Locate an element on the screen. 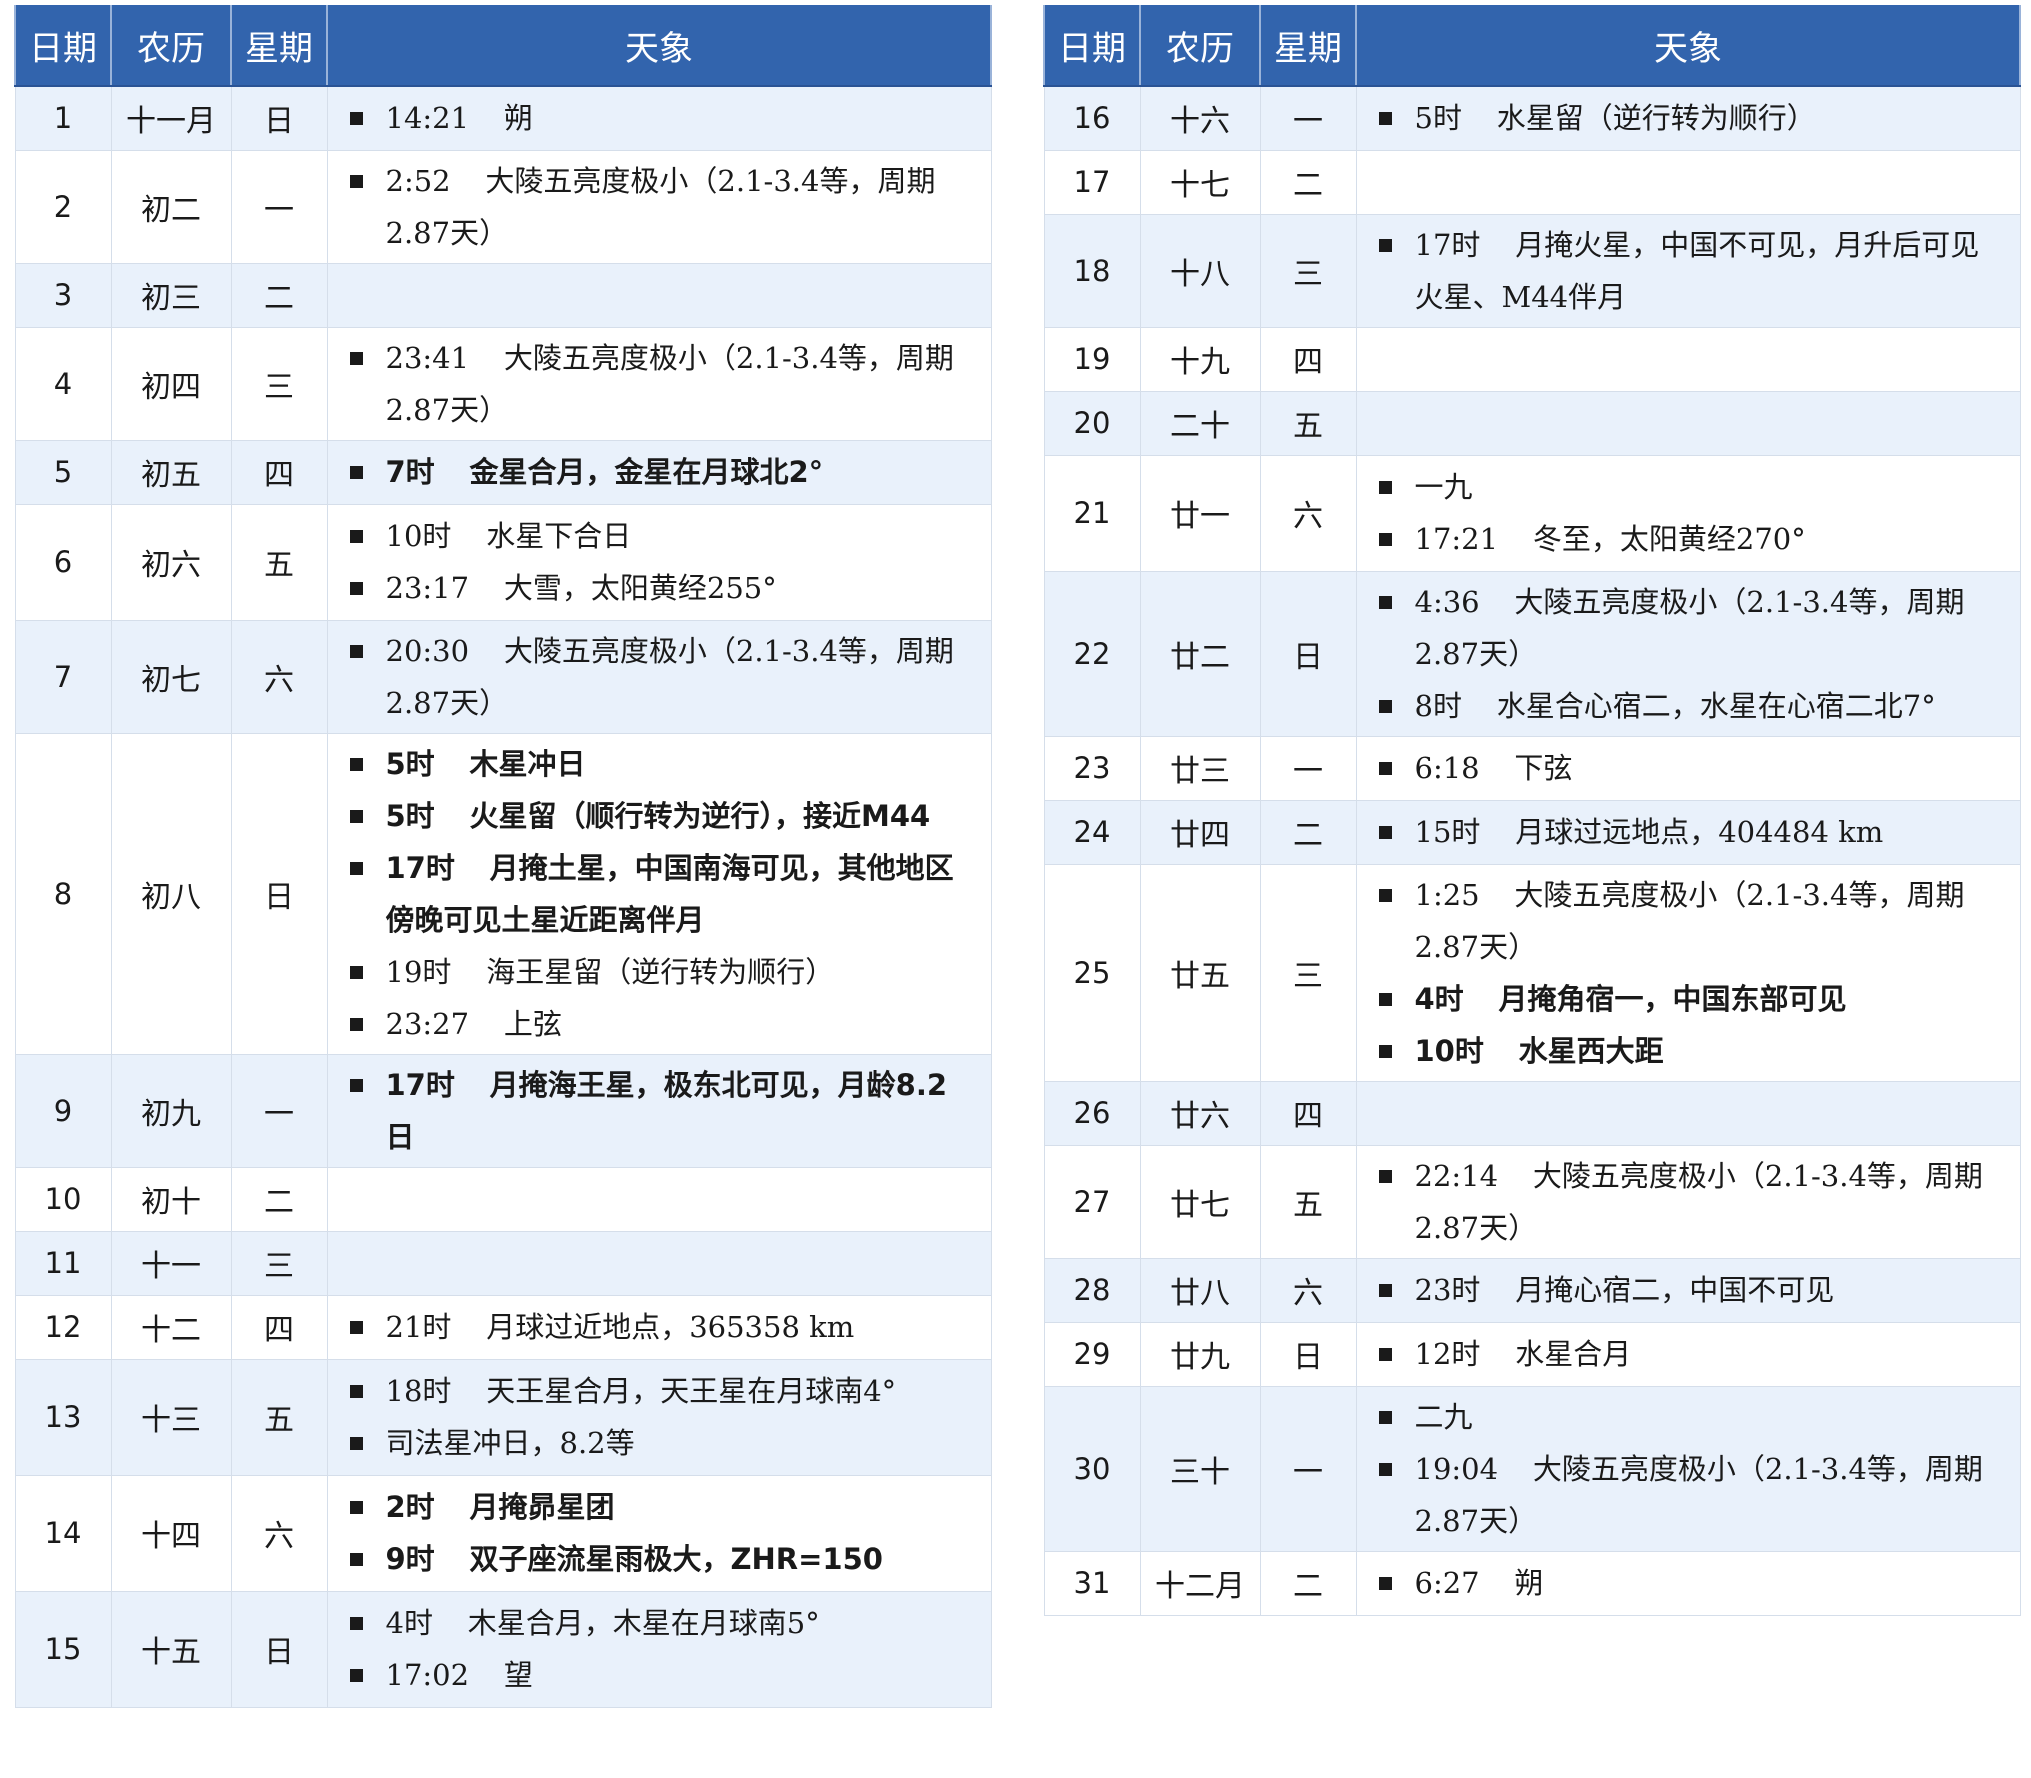  event-time: 9时 is located at coordinates (410, 1559).